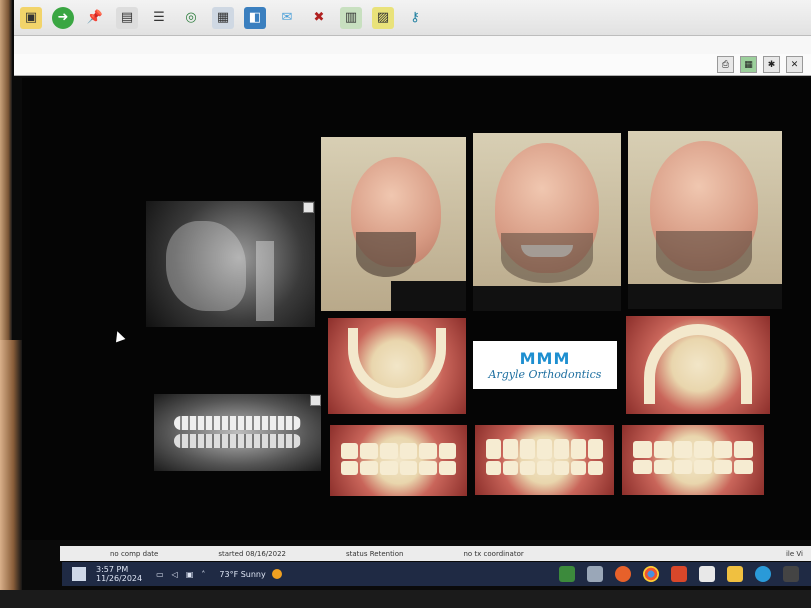 This screenshot has height=608, width=811. I want to click on print-icon: ⎙, so click(725, 64).